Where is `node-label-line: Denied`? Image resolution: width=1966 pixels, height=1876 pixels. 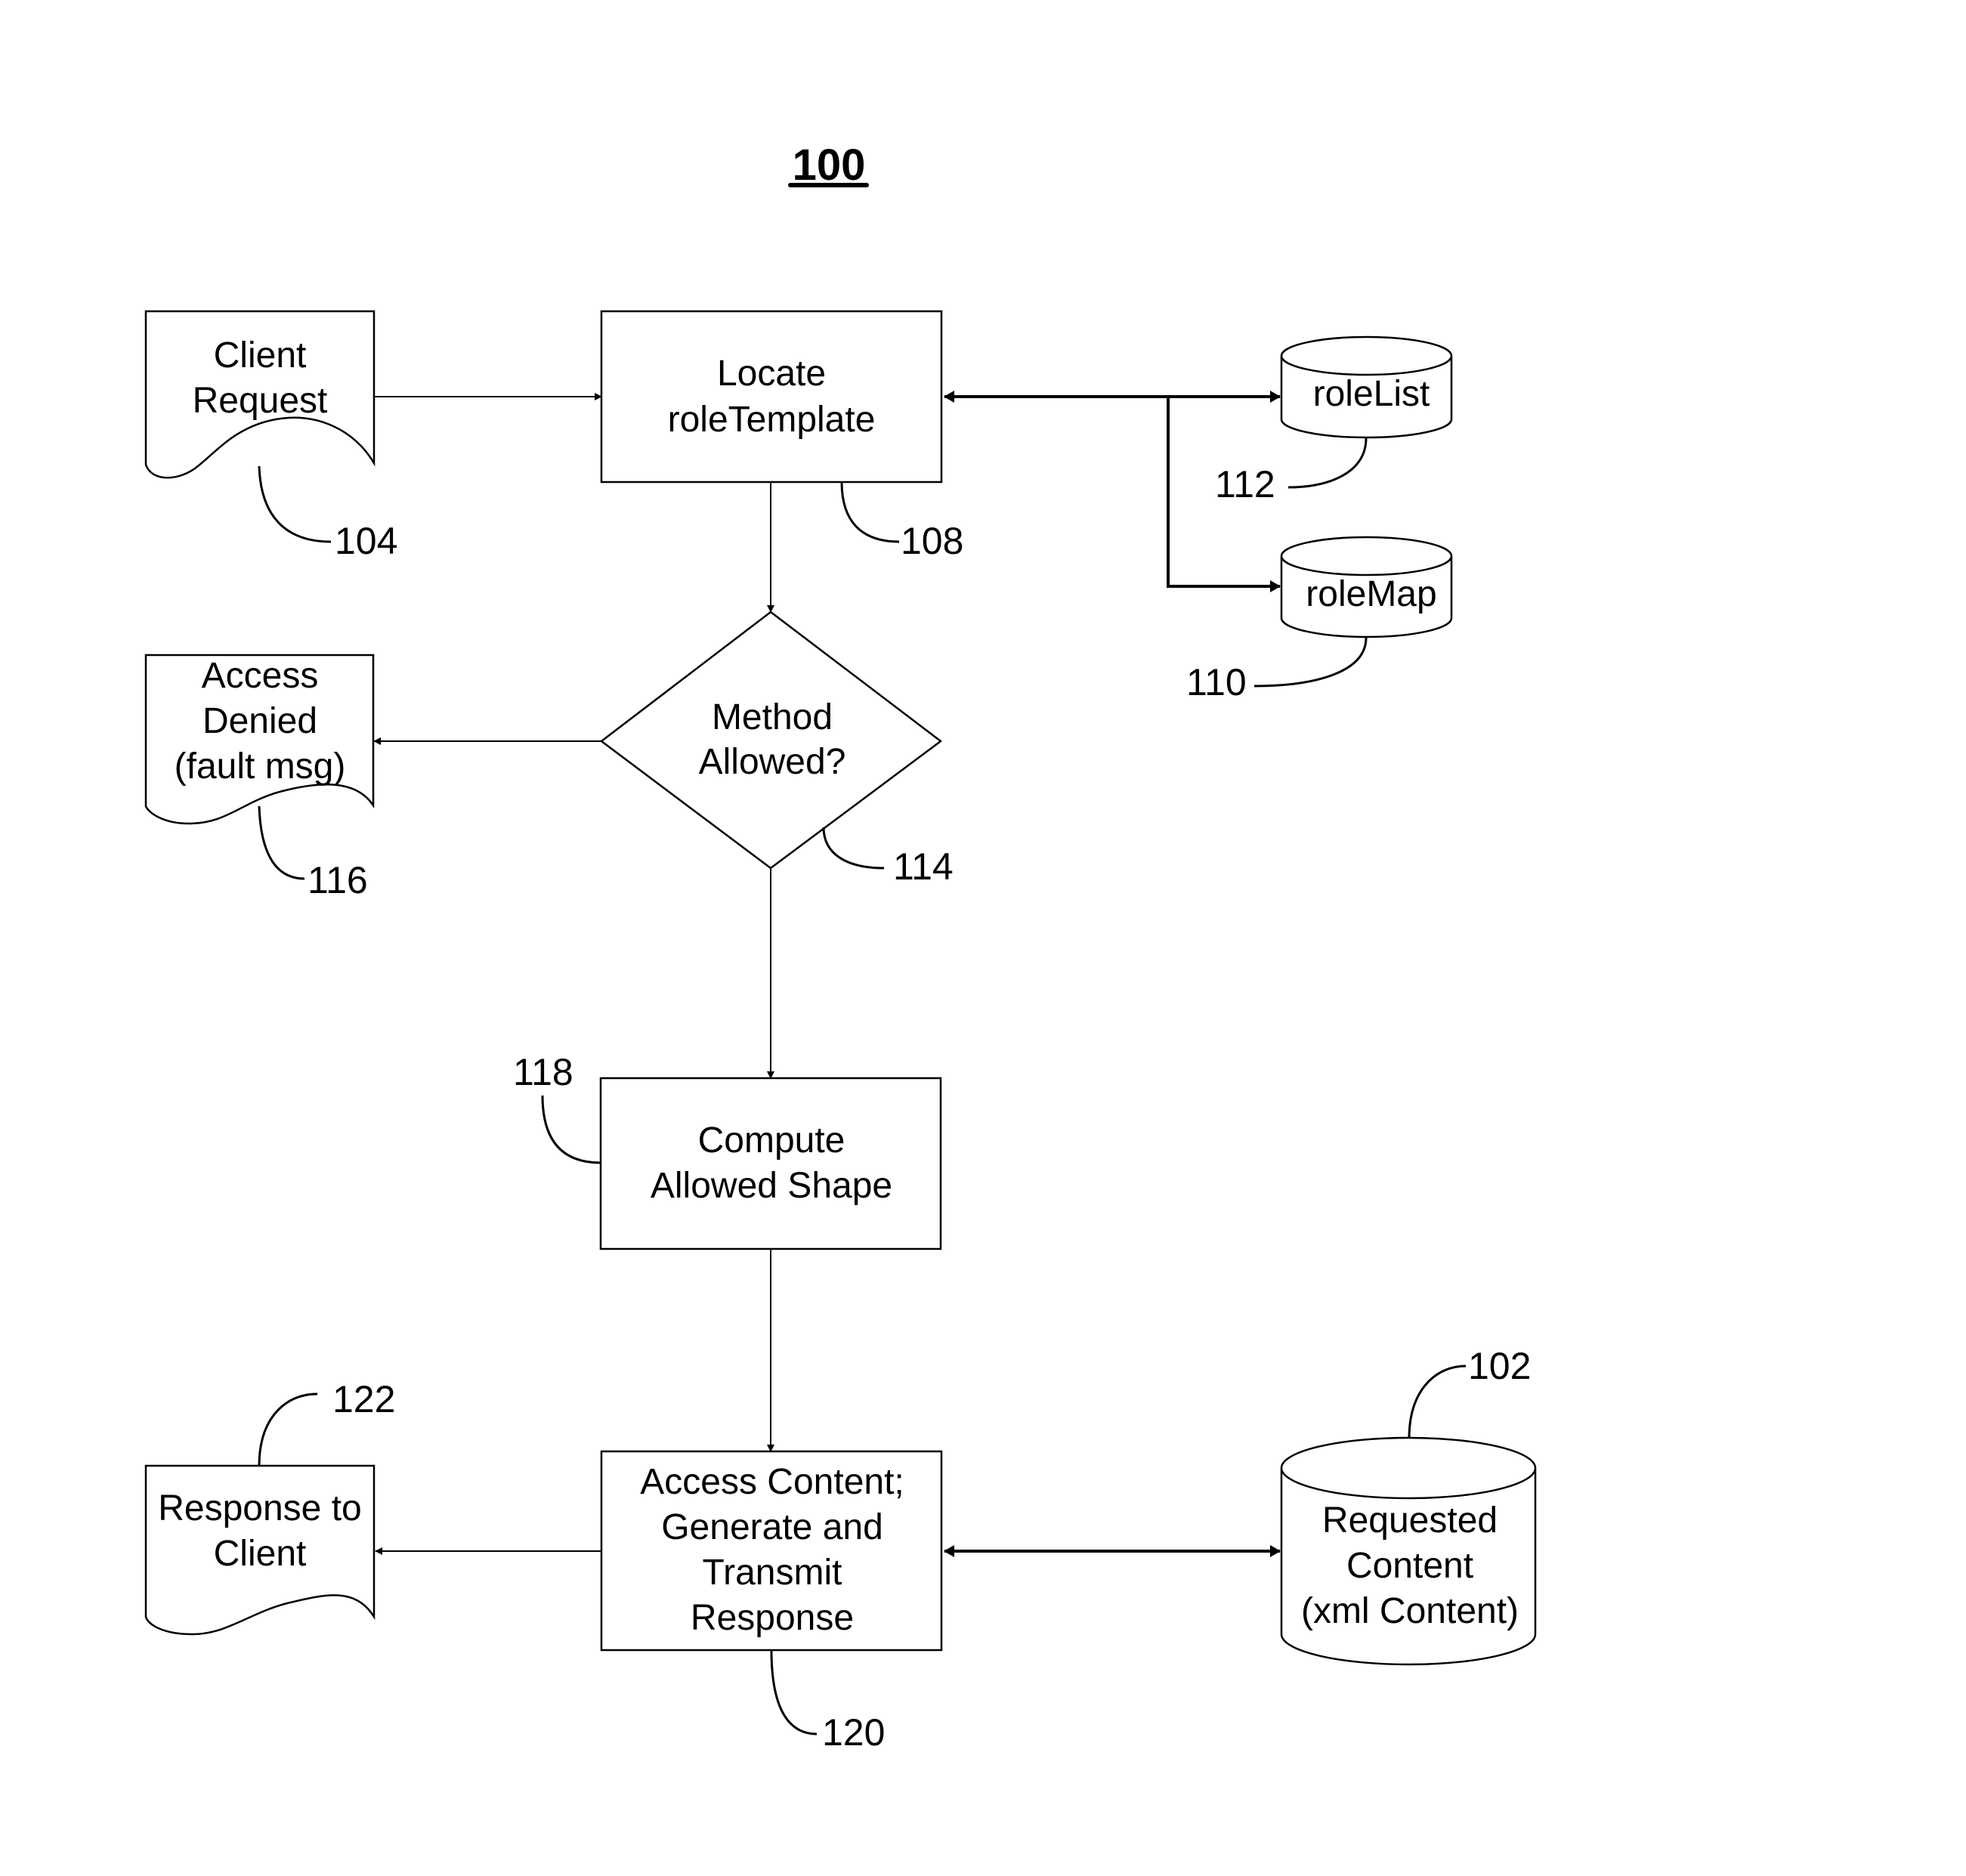
node-label-line: Denied is located at coordinates (259, 721).